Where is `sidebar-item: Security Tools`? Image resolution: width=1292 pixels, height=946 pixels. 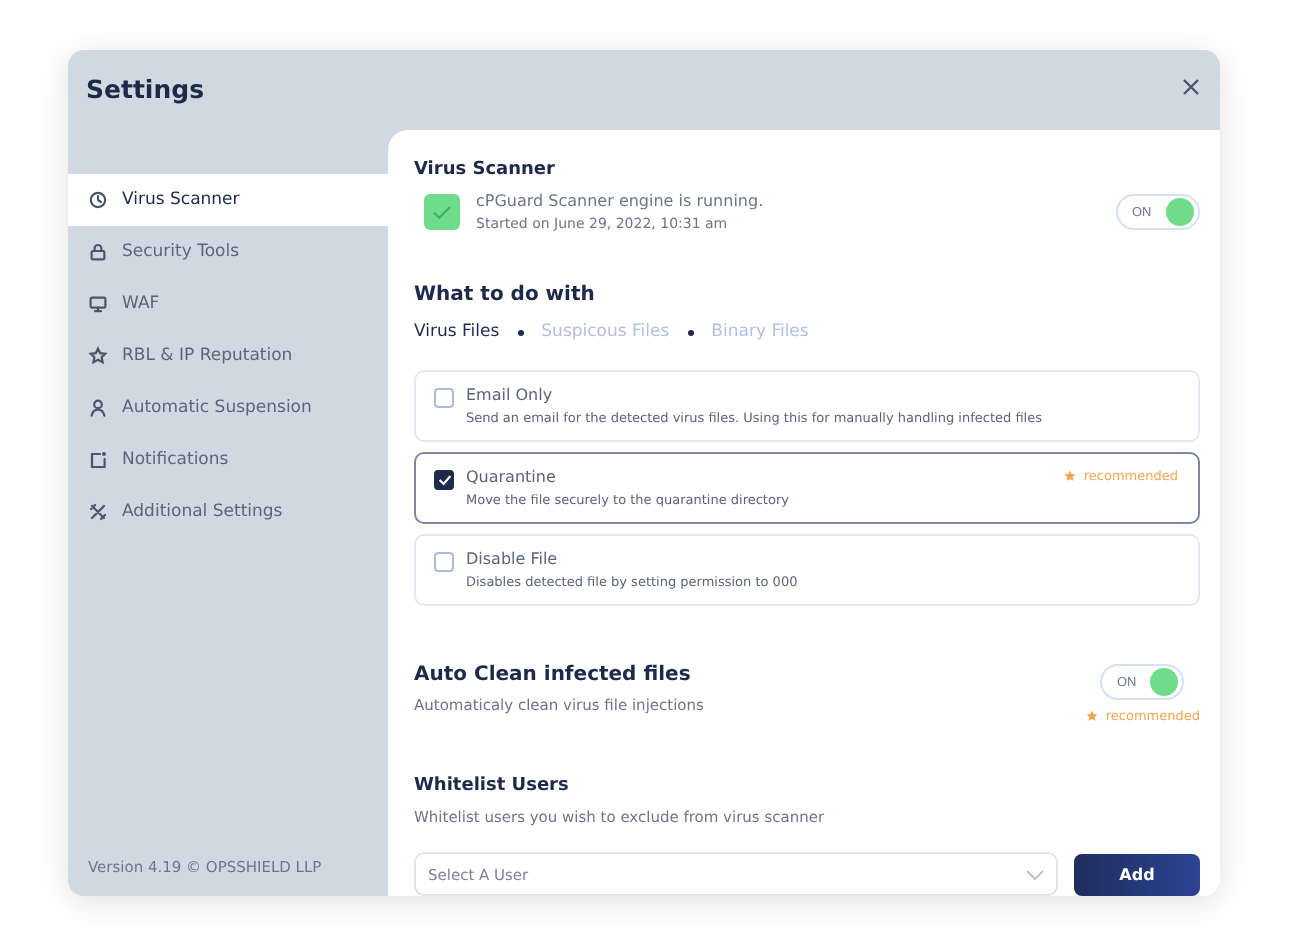 sidebar-item: Security Tools is located at coordinates (228, 252).